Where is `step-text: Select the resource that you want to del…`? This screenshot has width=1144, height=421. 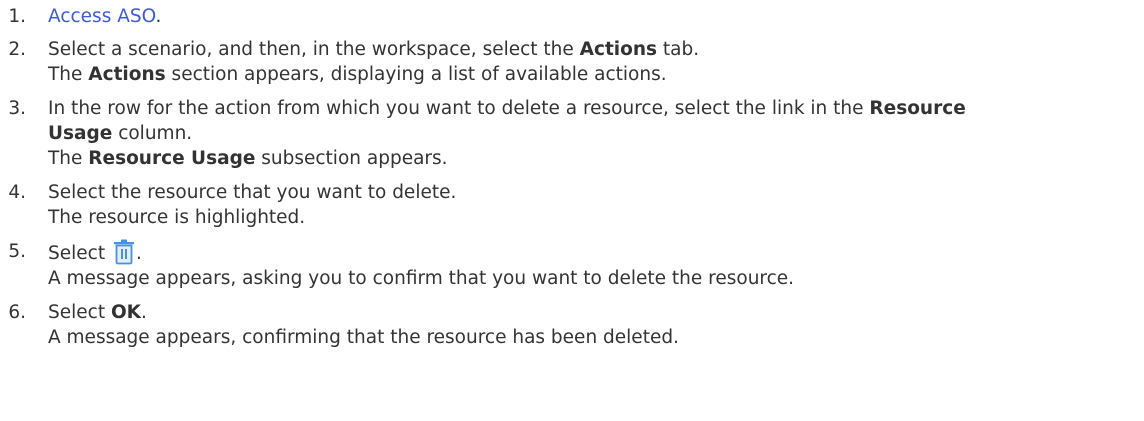
step-text: Select the resource that you want to del… is located at coordinates (252, 192).